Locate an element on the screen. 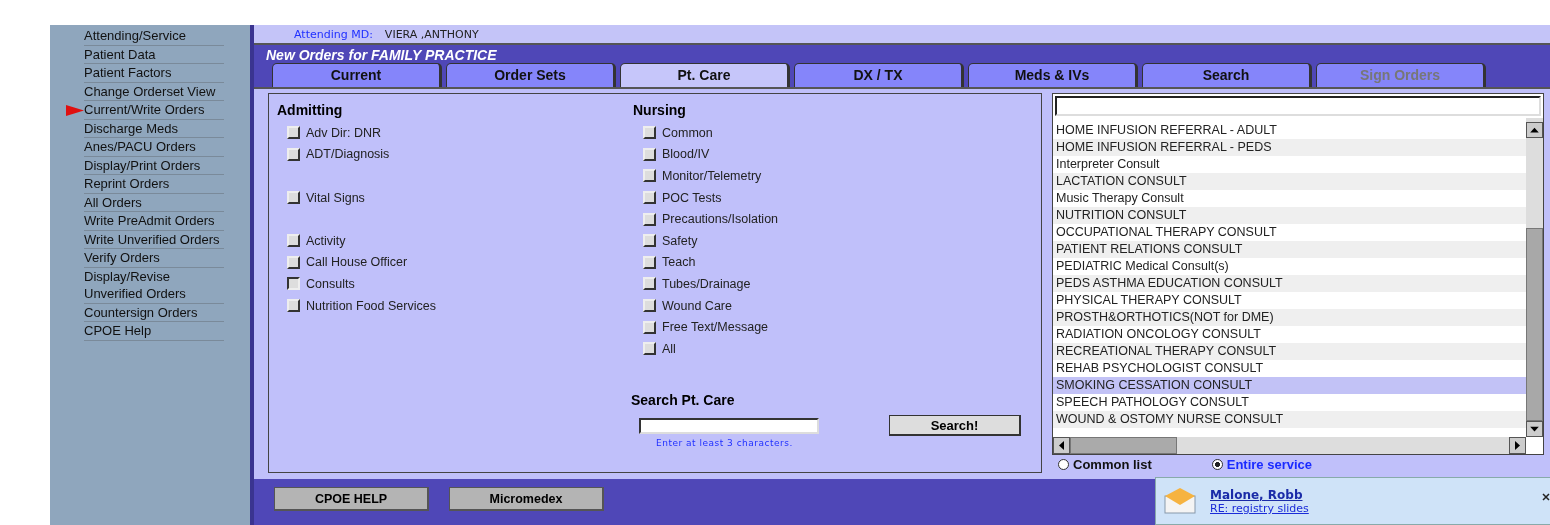 This screenshot has width=1550, height=525. tab: Current is located at coordinates (357, 75).